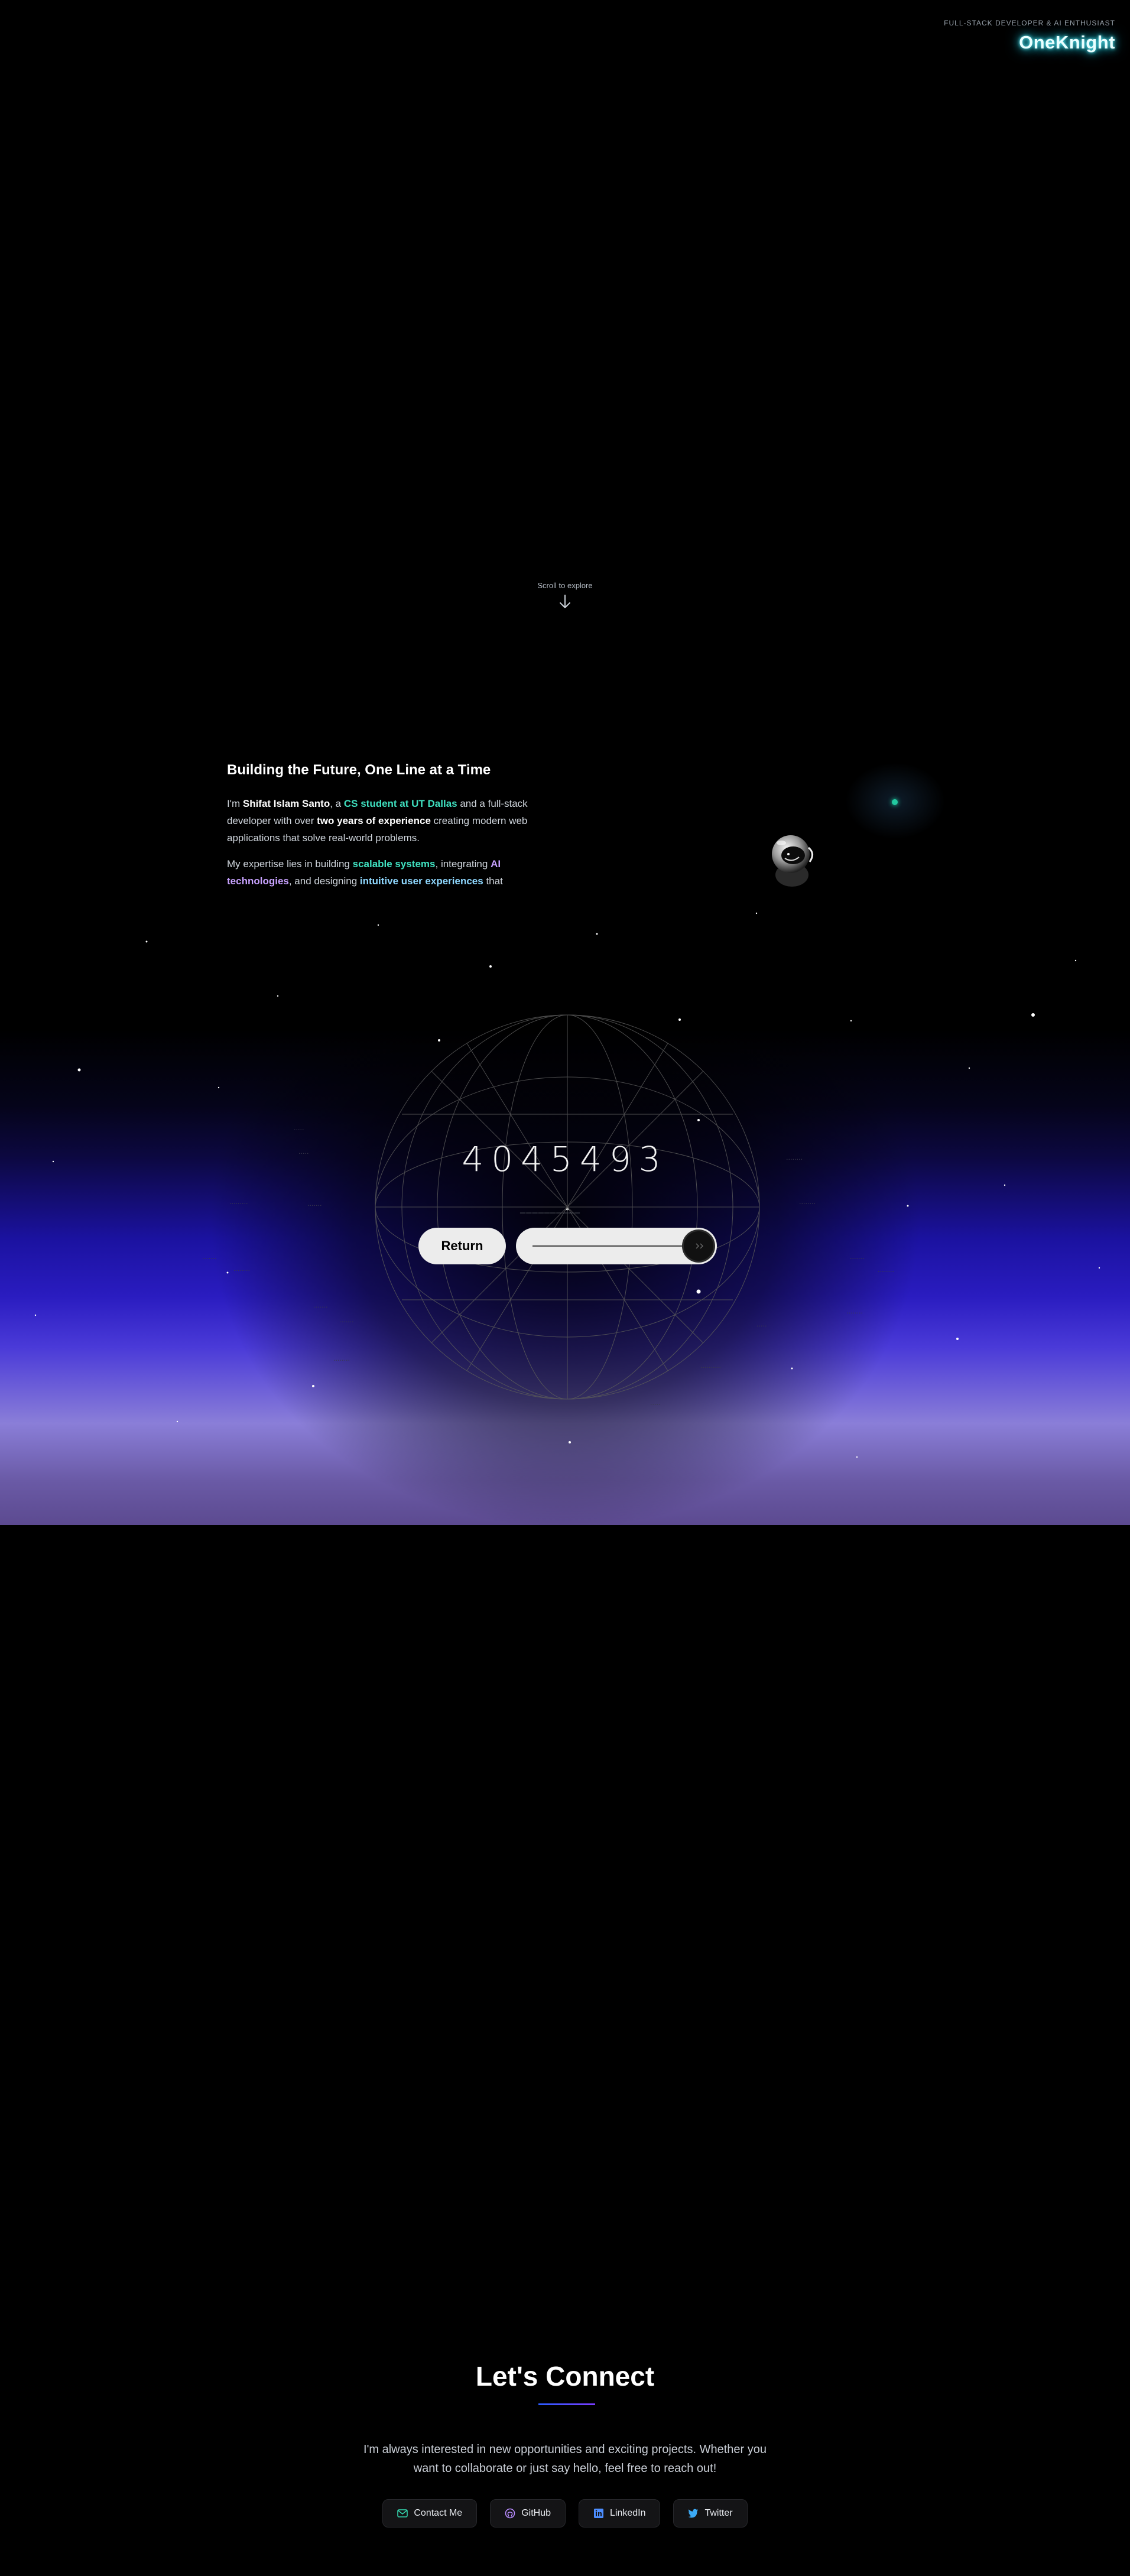 The image size is (1130, 2576). Describe the element at coordinates (566, 2404) in the screenshot. I see `connect-underline` at that location.